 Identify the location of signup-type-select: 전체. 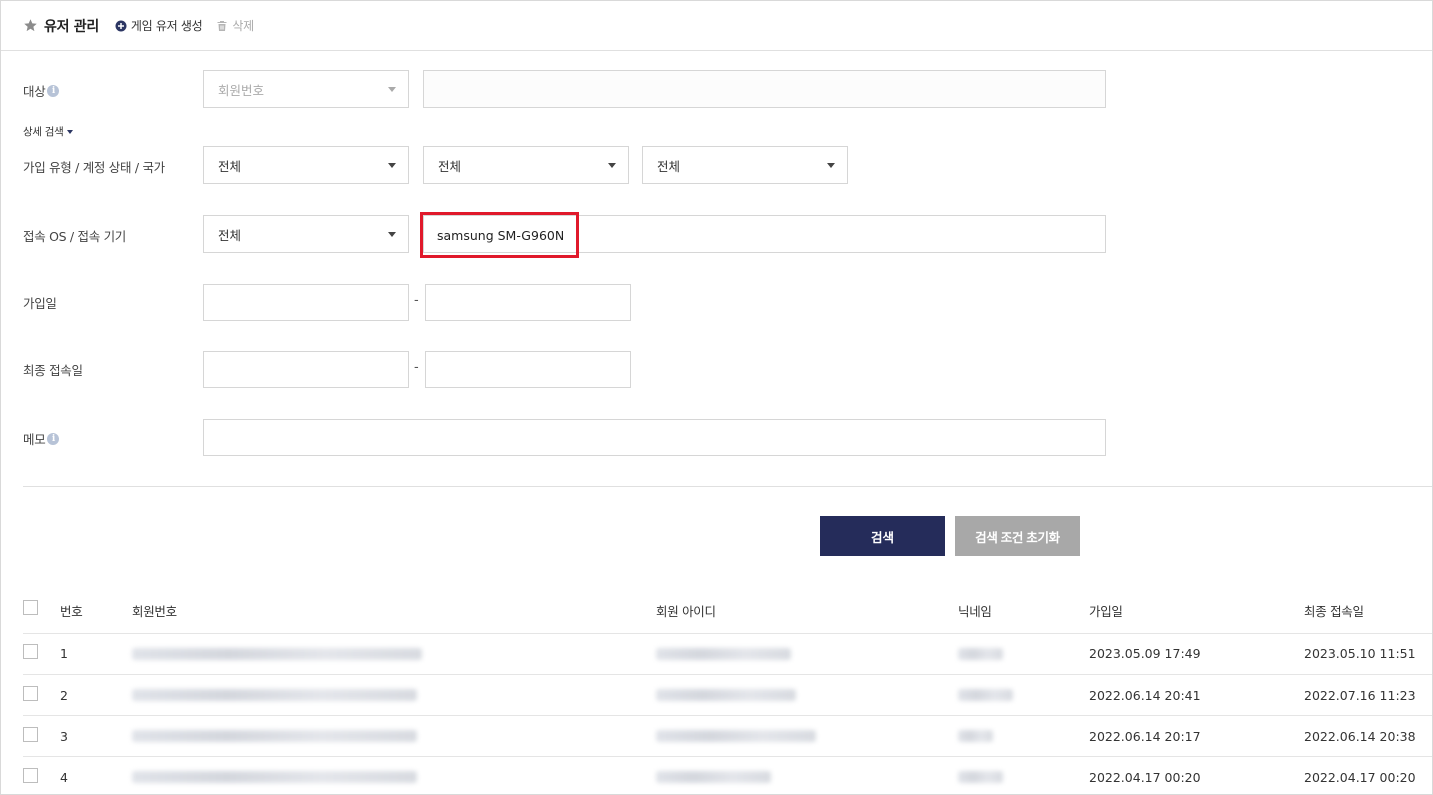
(306, 165).